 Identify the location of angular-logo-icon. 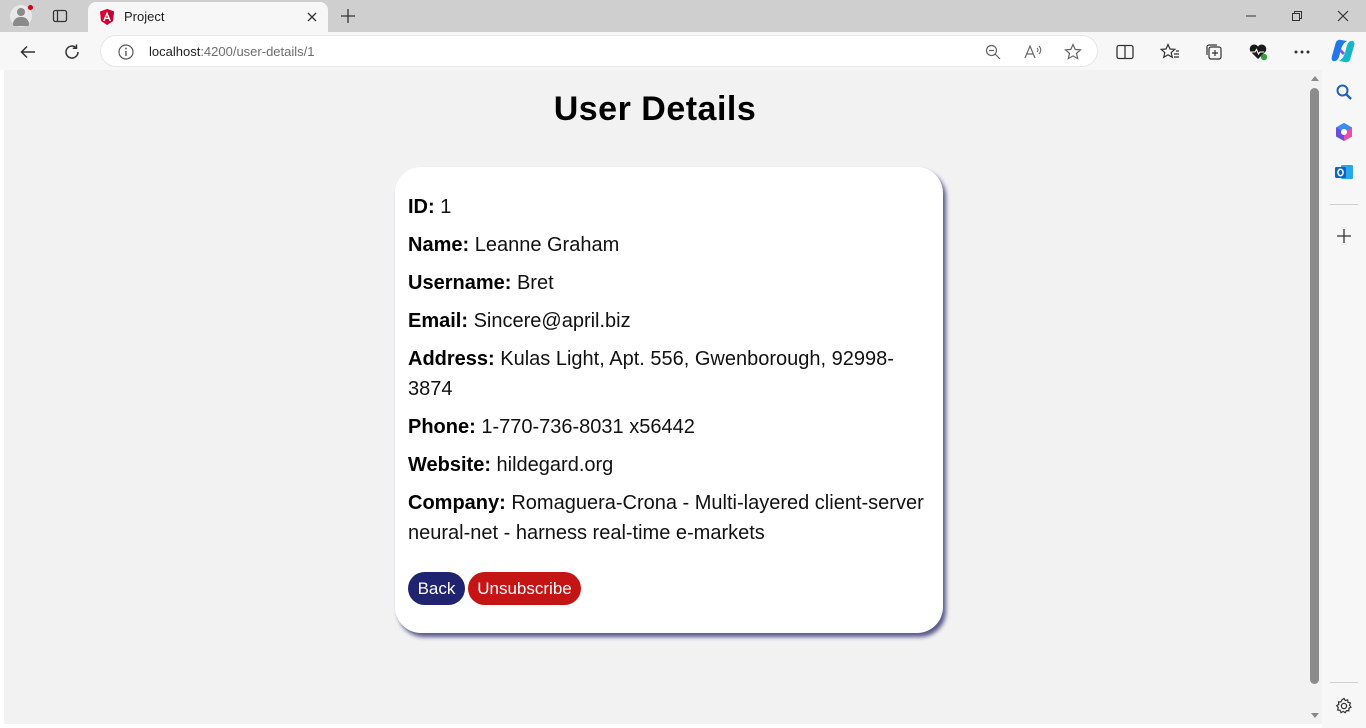
(107, 17).